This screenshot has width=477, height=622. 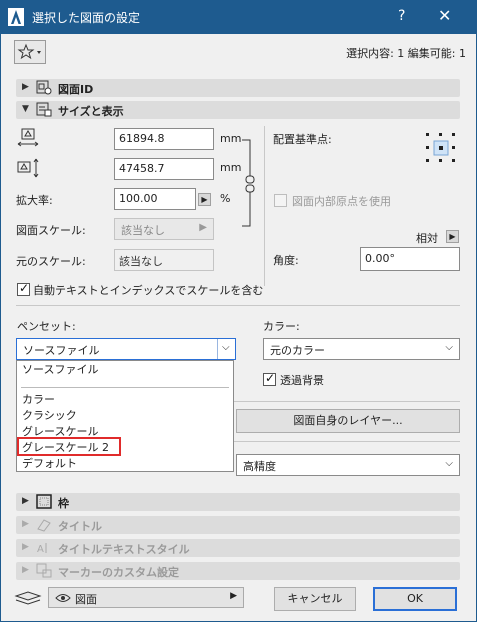 What do you see at coordinates (280, 200) in the screenshot?
I see `internal-origin-checkbox` at bounding box center [280, 200].